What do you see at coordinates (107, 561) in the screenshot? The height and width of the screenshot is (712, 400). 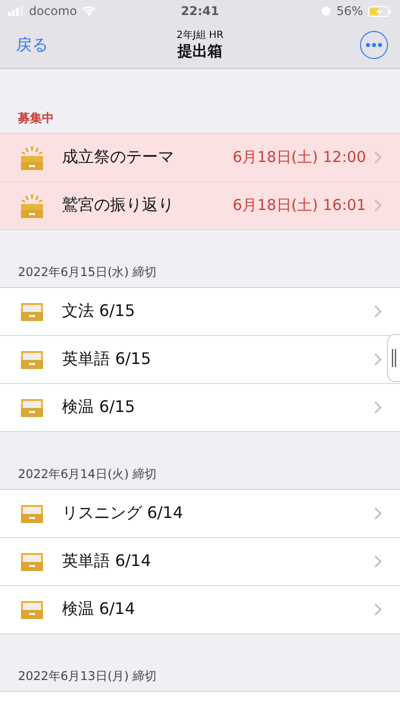 I see `row-title: 英単語 6/14` at bounding box center [107, 561].